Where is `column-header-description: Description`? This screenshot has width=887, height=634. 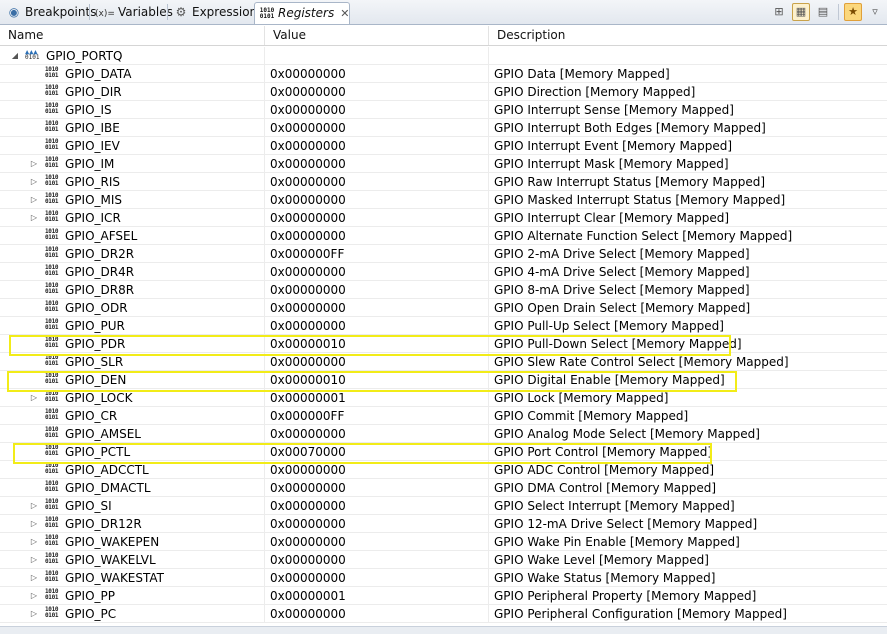 column-header-description: Description is located at coordinates (688, 35).